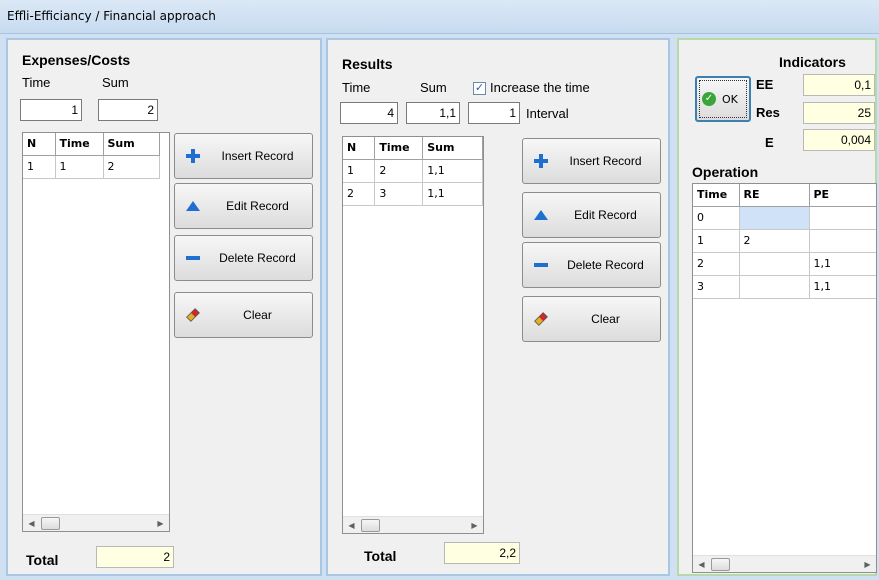  I want to click on expenses-insert-button: Insert Record, so click(243, 156).